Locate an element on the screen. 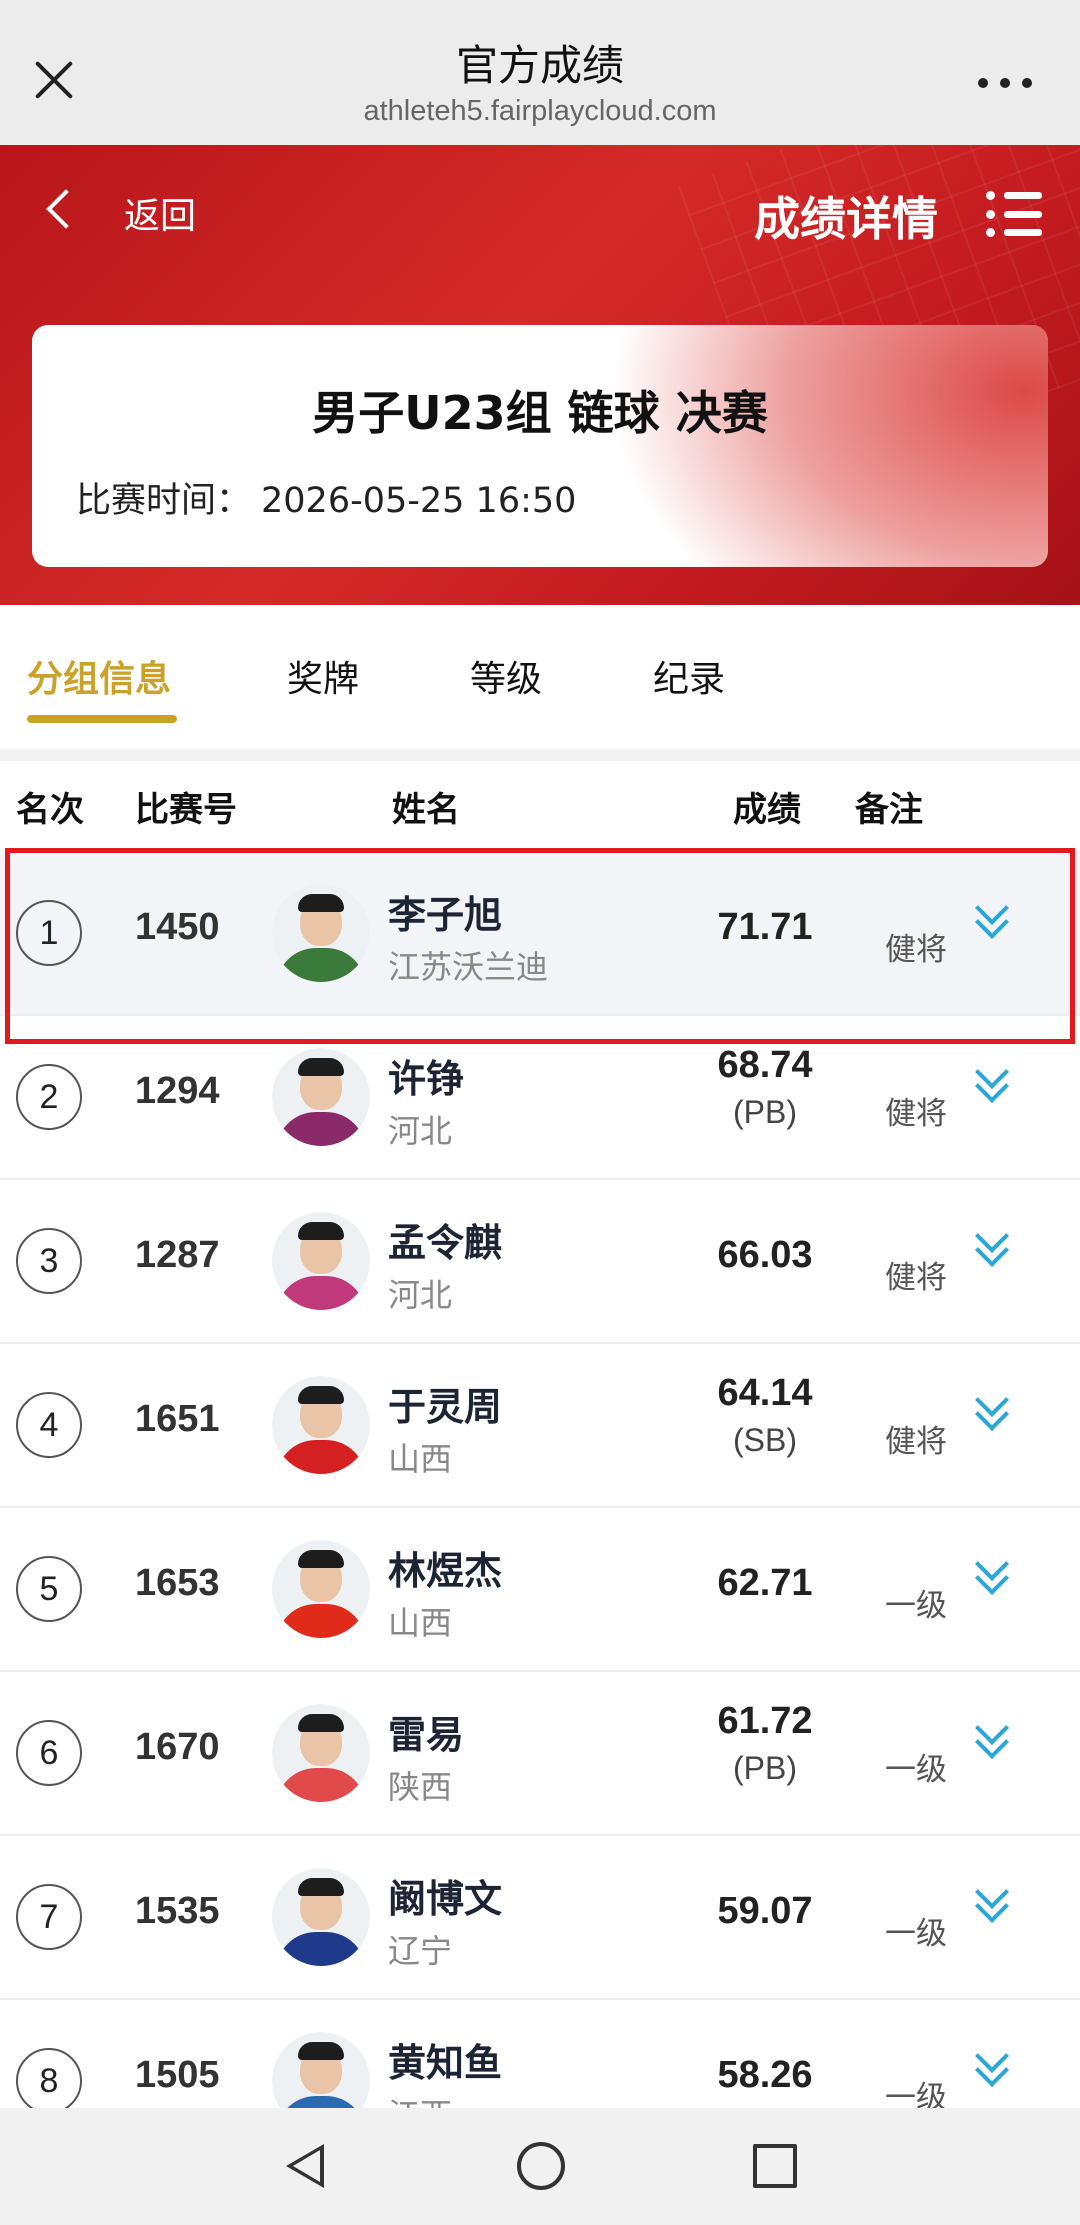 This screenshot has height=2225, width=1080. bib-number: 1670 is located at coordinates (177, 1747).